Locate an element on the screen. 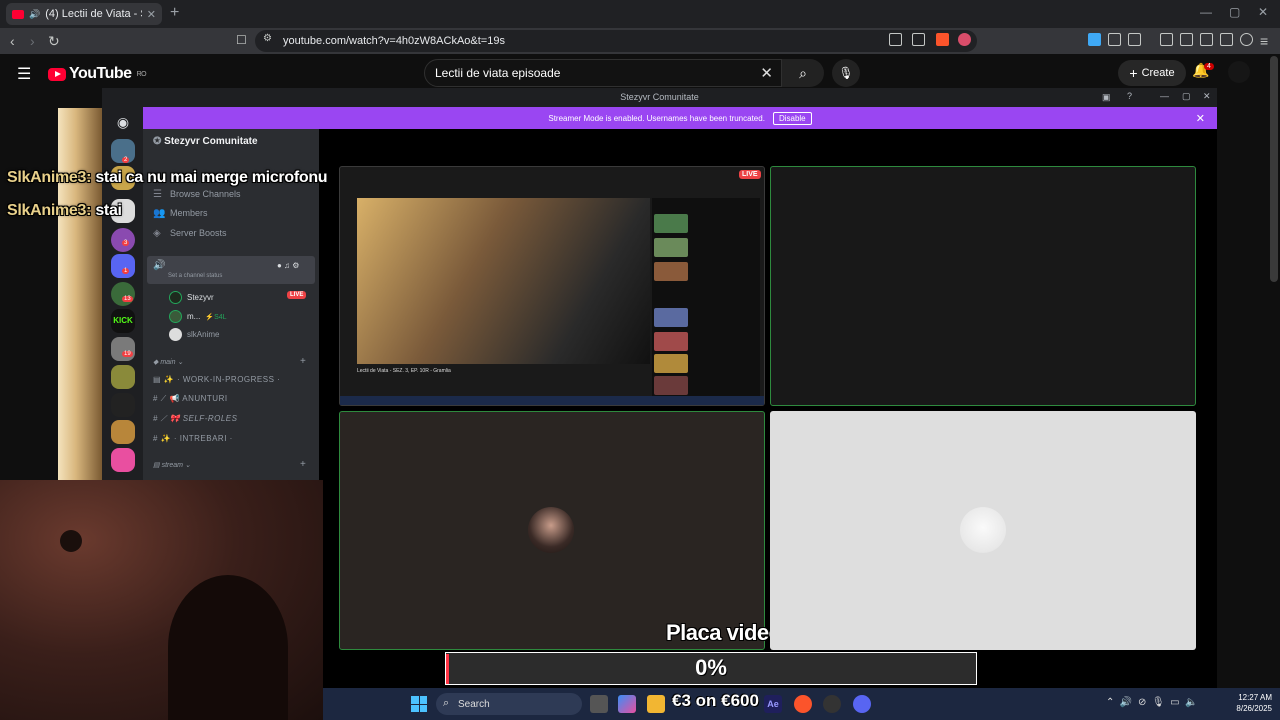 The image size is (1280, 720). wallet-icon is located at coordinates (1206, 39).